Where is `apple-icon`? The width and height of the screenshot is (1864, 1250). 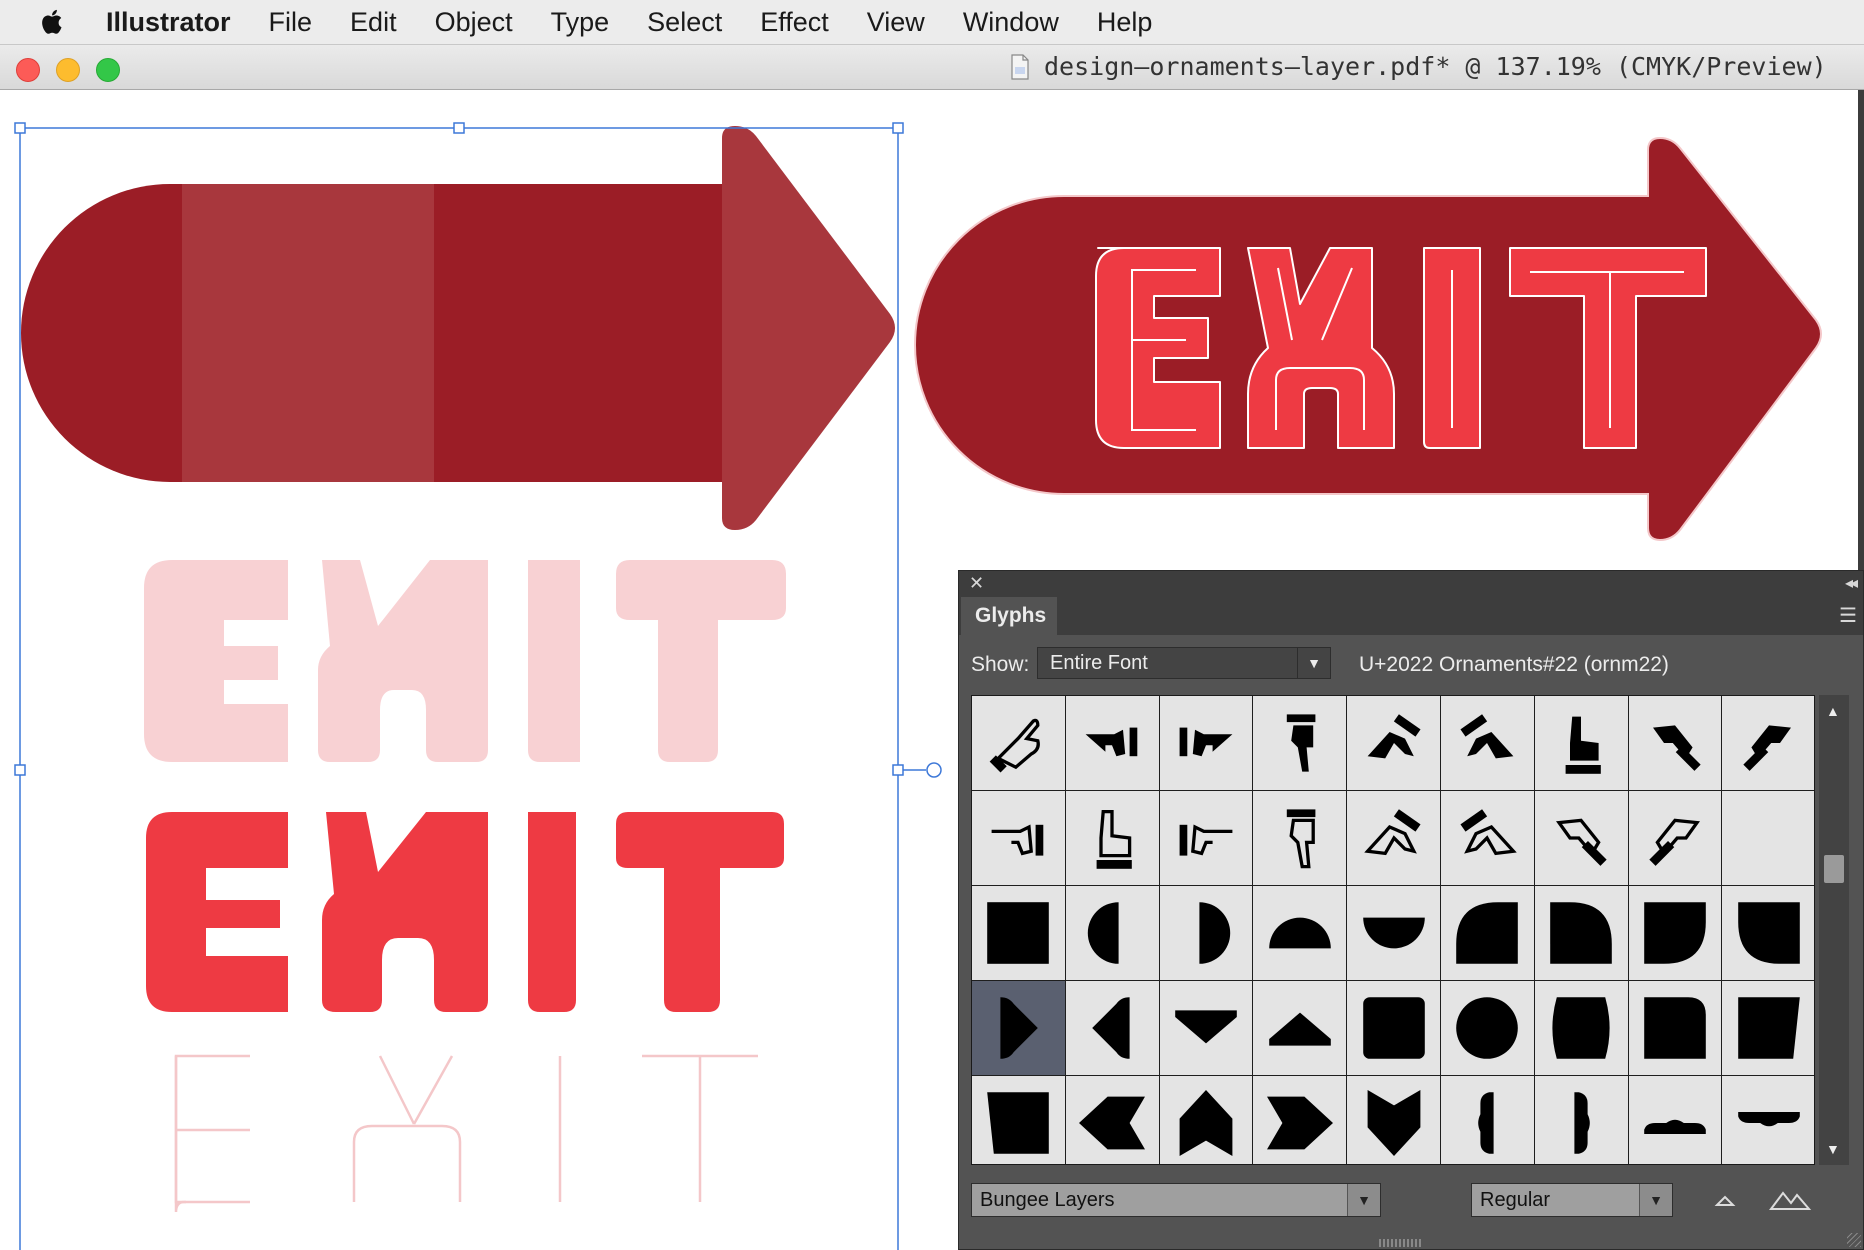
apple-icon is located at coordinates (55, 22).